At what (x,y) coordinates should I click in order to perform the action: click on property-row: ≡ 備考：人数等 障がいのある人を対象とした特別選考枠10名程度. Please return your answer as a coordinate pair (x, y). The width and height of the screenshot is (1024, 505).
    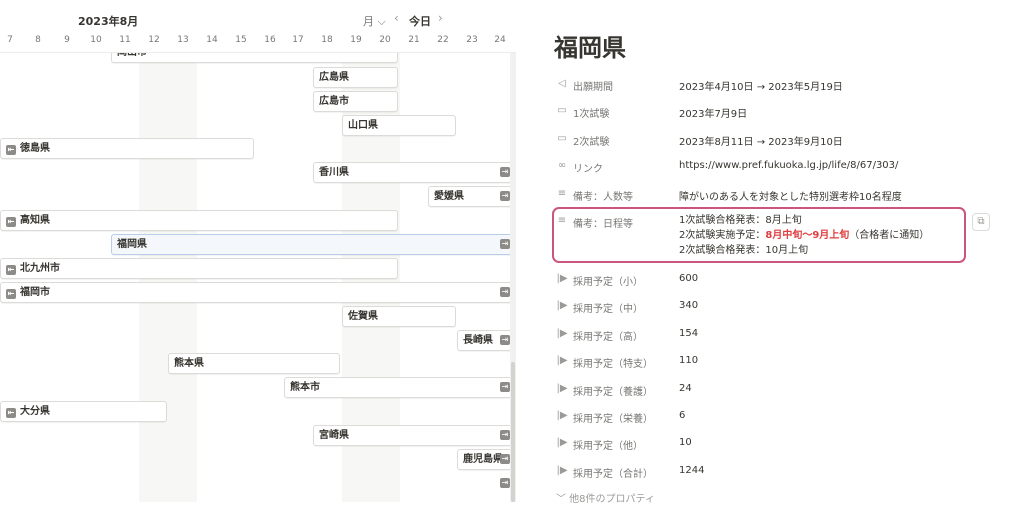
    Looking at the image, I should click on (762, 195).